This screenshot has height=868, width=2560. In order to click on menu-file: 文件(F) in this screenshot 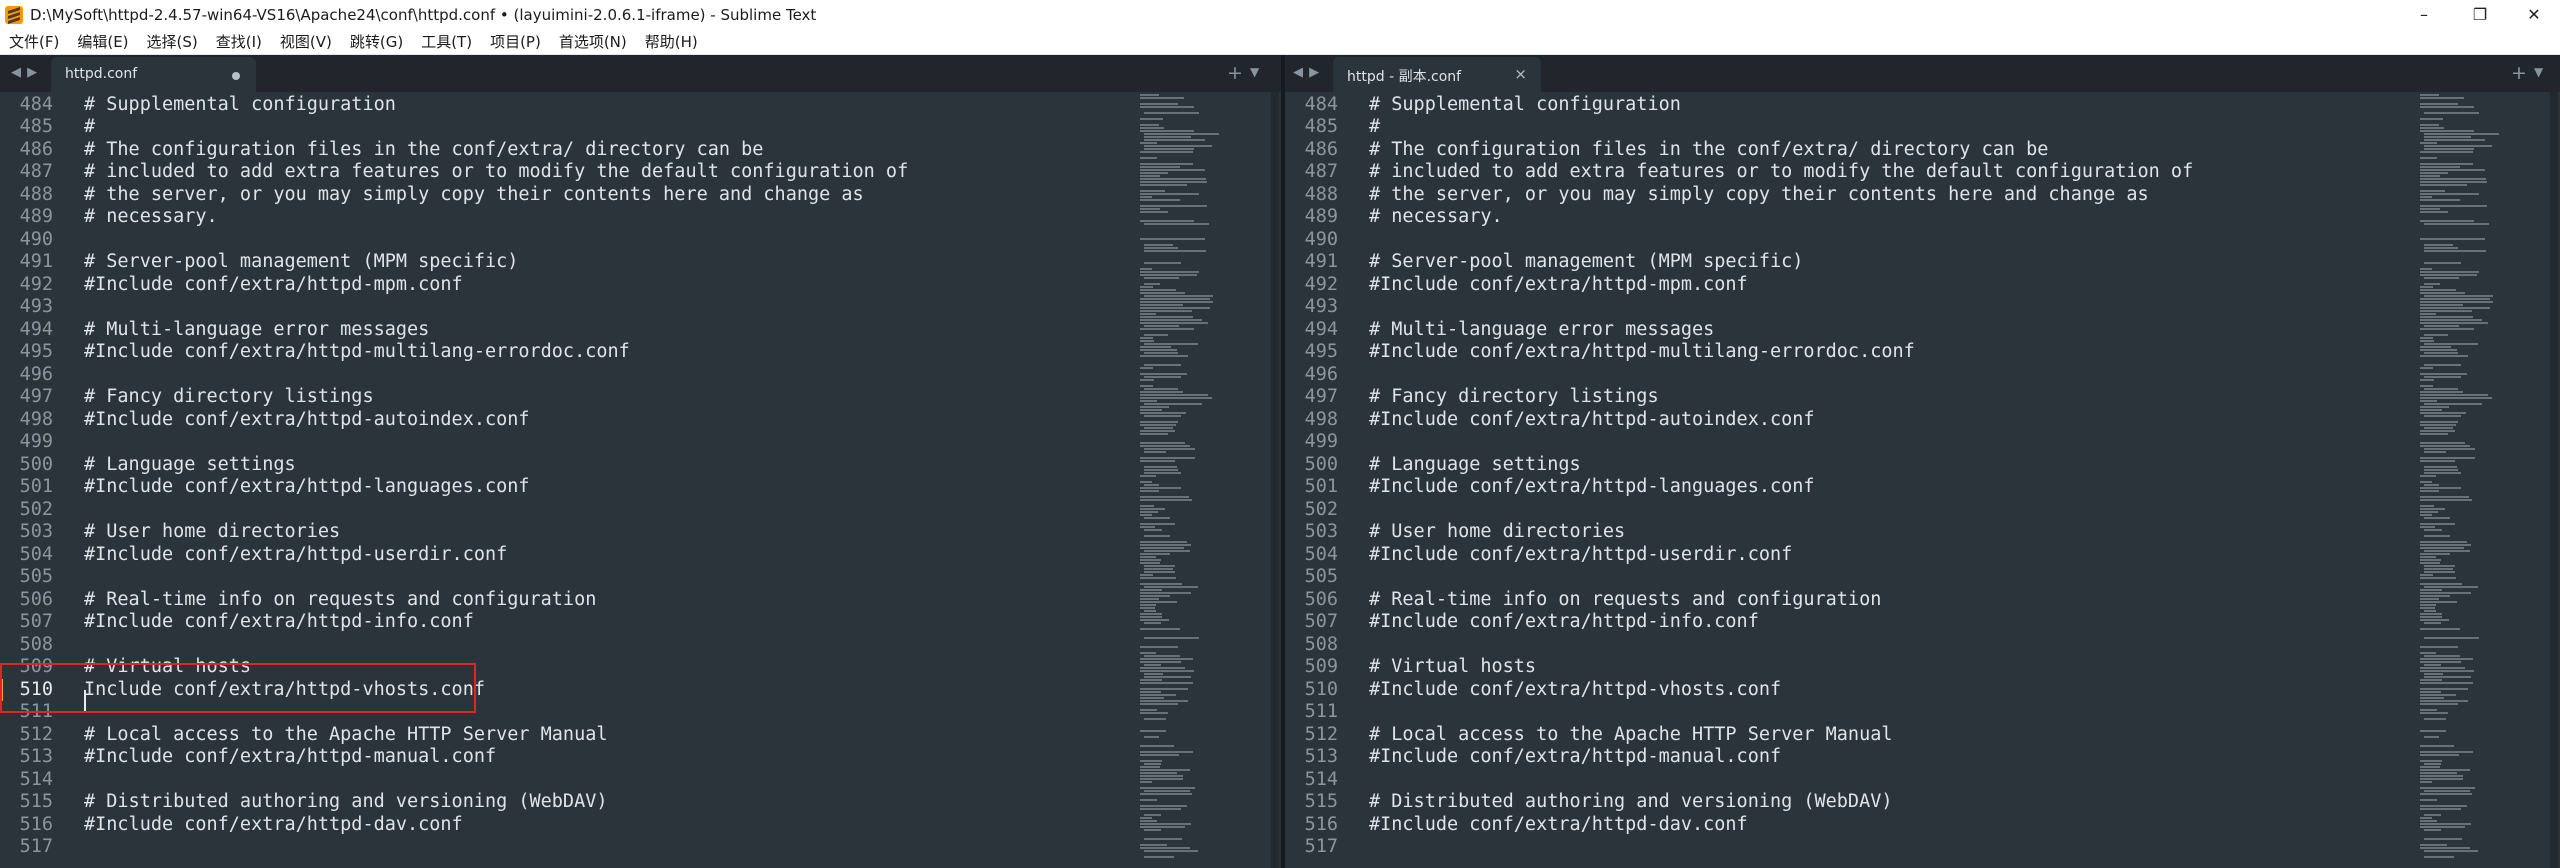, I will do `click(34, 41)`.